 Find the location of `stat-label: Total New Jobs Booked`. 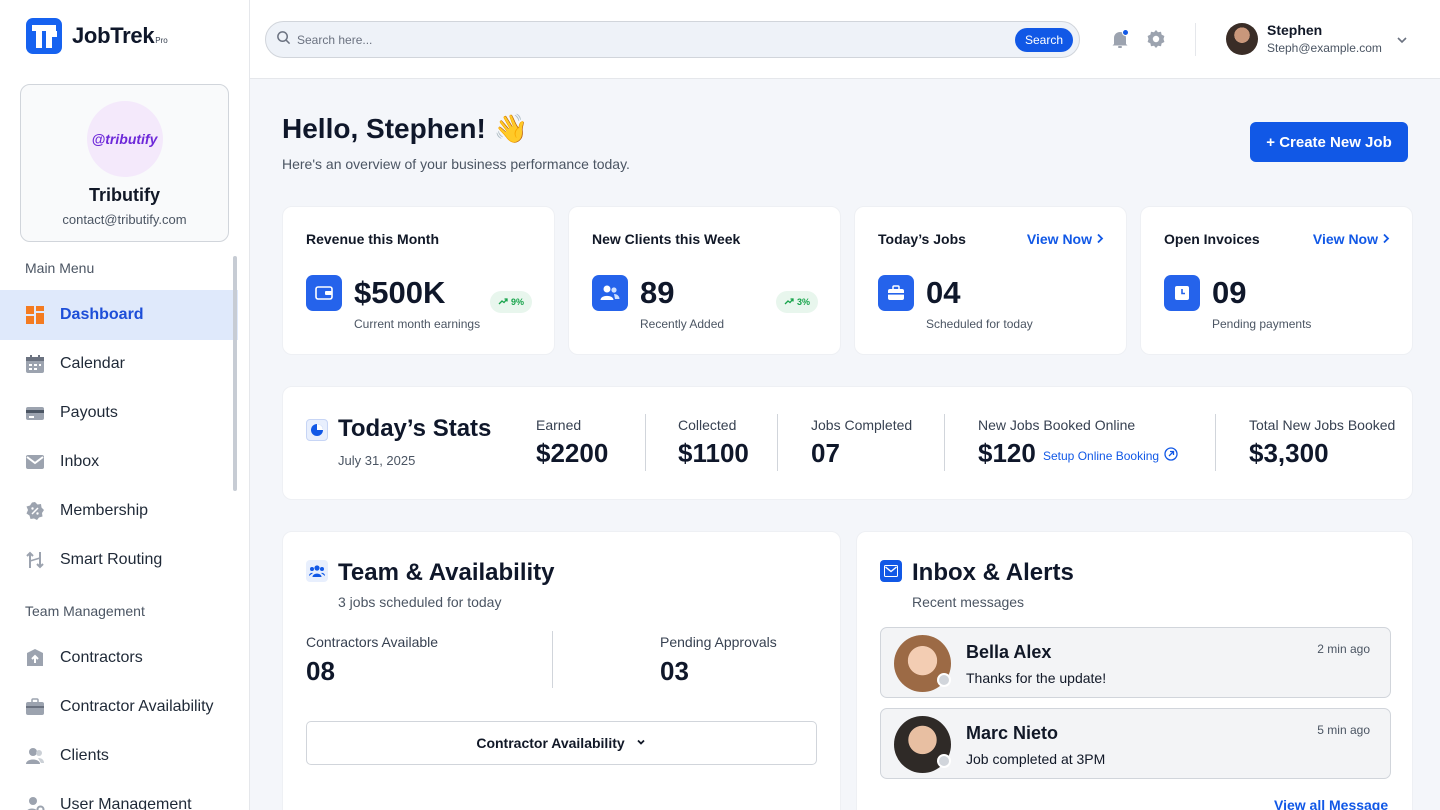

stat-label: Total New Jobs Booked is located at coordinates (1322, 425).